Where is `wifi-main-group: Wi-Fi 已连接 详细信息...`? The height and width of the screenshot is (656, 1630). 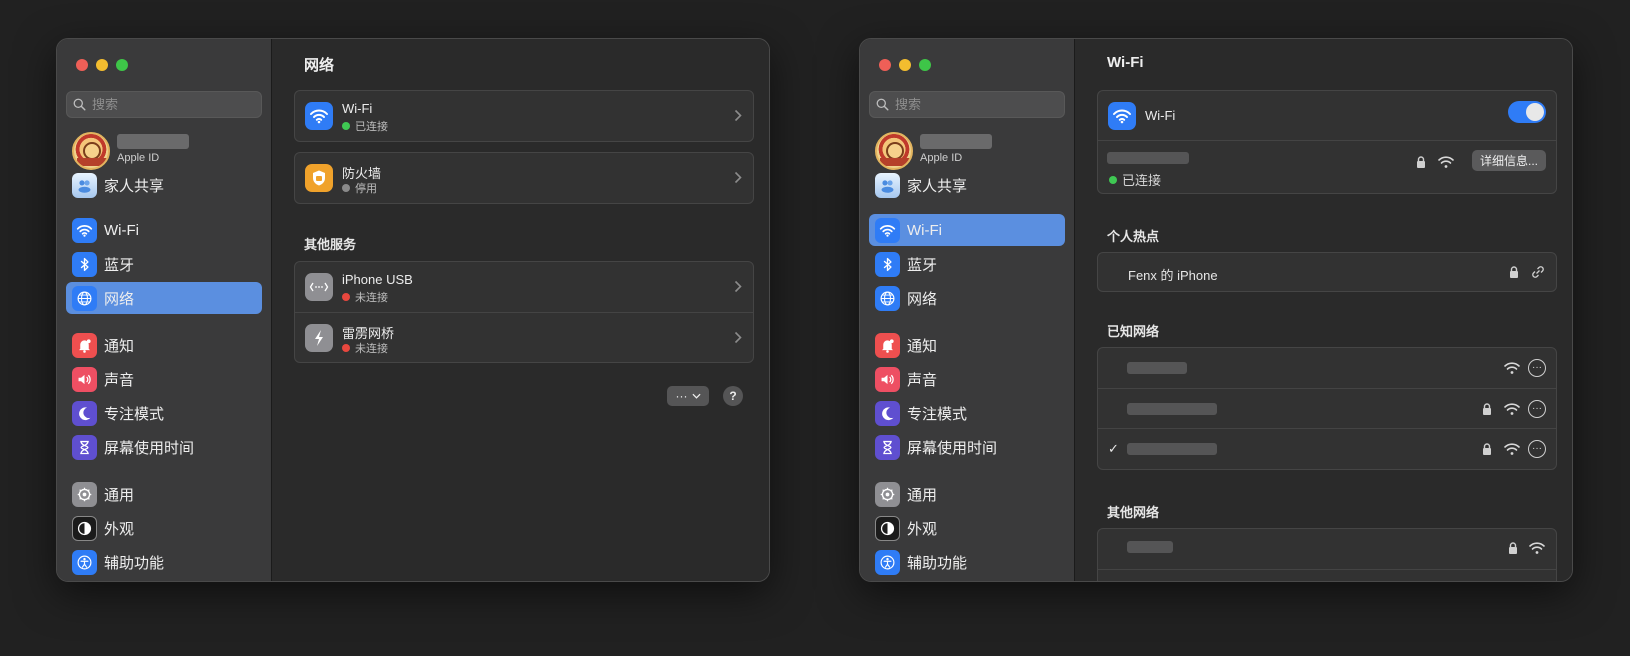 wifi-main-group: Wi-Fi 已连接 详细信息... is located at coordinates (1327, 142).